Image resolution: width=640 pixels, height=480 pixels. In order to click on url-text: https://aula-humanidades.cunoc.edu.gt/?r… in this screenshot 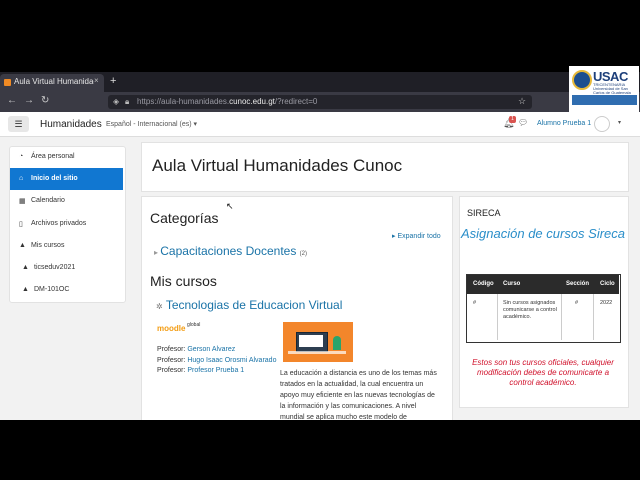, I will do `click(227, 101)`.